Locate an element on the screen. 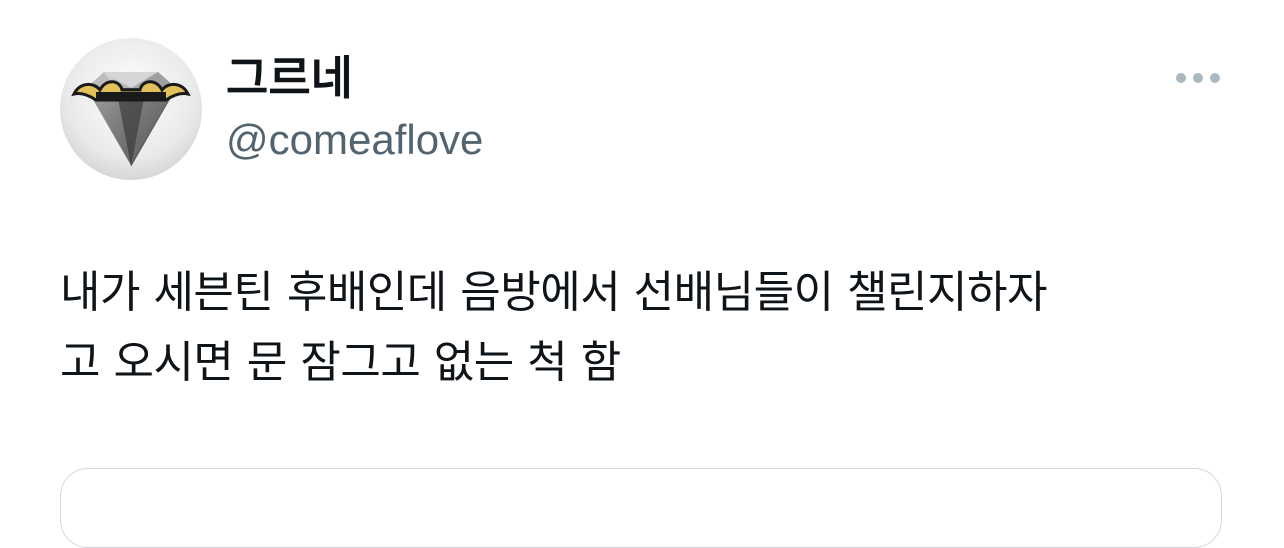 Image resolution: width=1284 pixels, height=548 pixels. more-horizontal-icon is located at coordinates (1198, 78).